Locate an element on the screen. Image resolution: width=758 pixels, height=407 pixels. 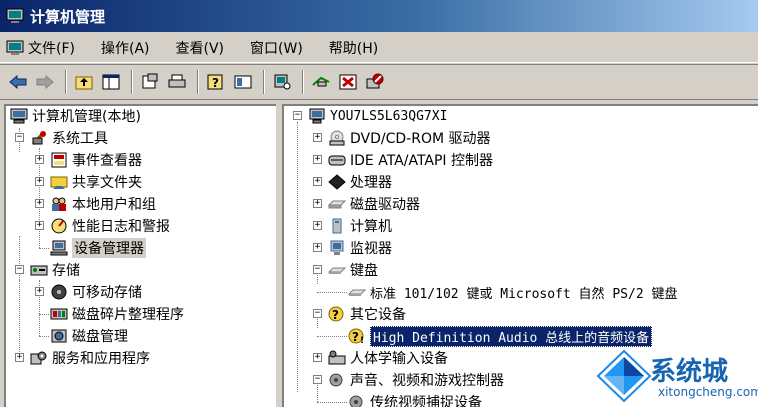
tree-removable-storage: 可移动存储 is located at coordinates (96, 292).